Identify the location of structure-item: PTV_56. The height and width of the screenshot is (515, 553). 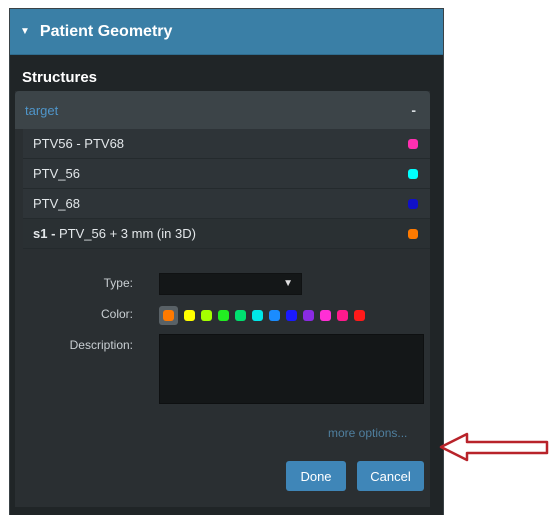
(226, 174).